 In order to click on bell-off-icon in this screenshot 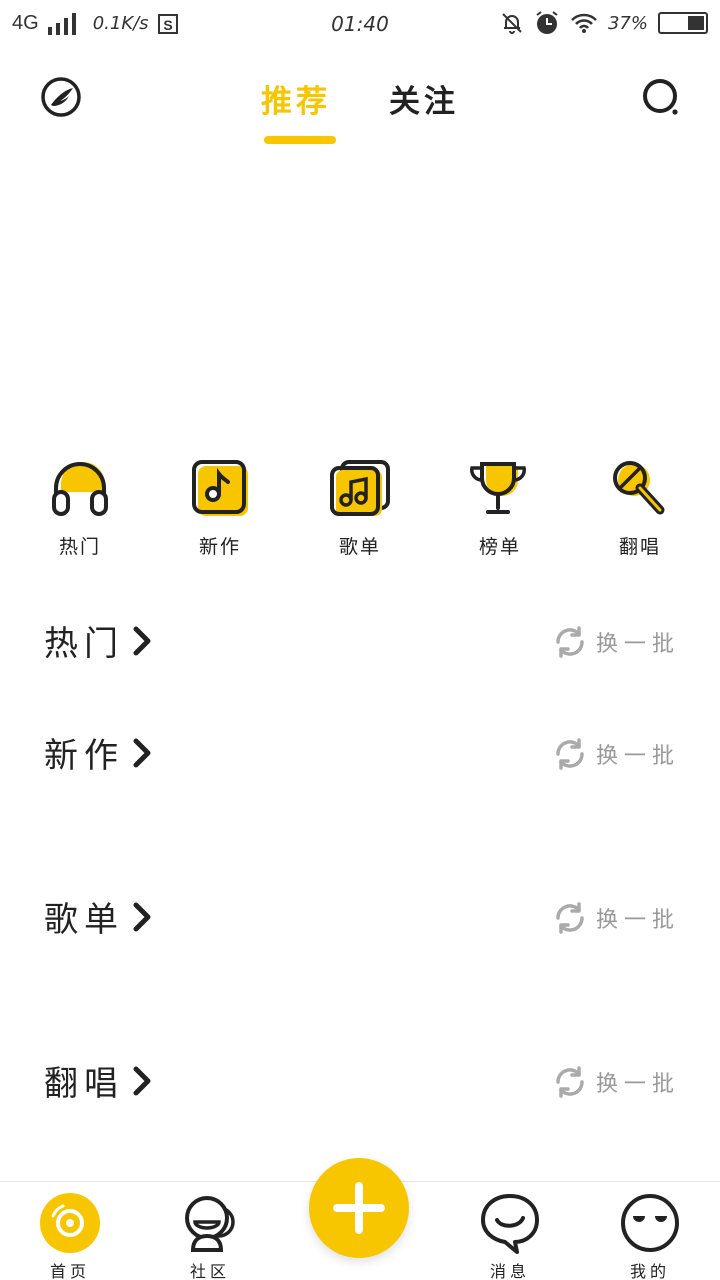, I will do `click(512, 23)`.